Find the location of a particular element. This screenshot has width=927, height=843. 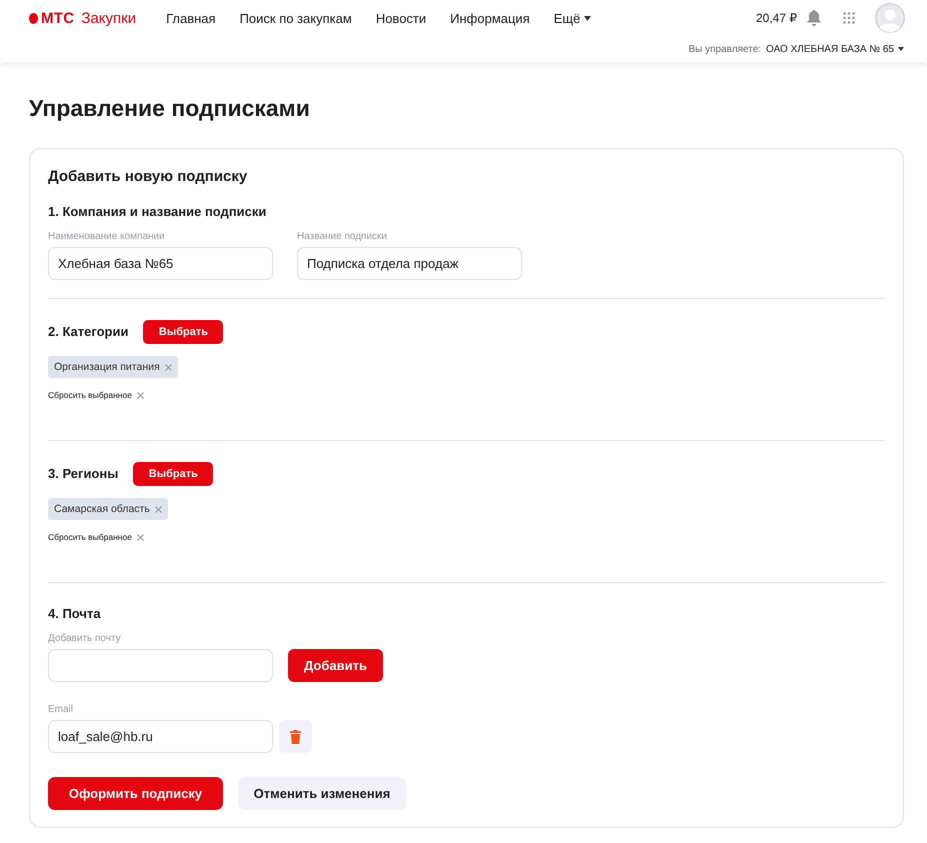

bell-icon is located at coordinates (814, 18).